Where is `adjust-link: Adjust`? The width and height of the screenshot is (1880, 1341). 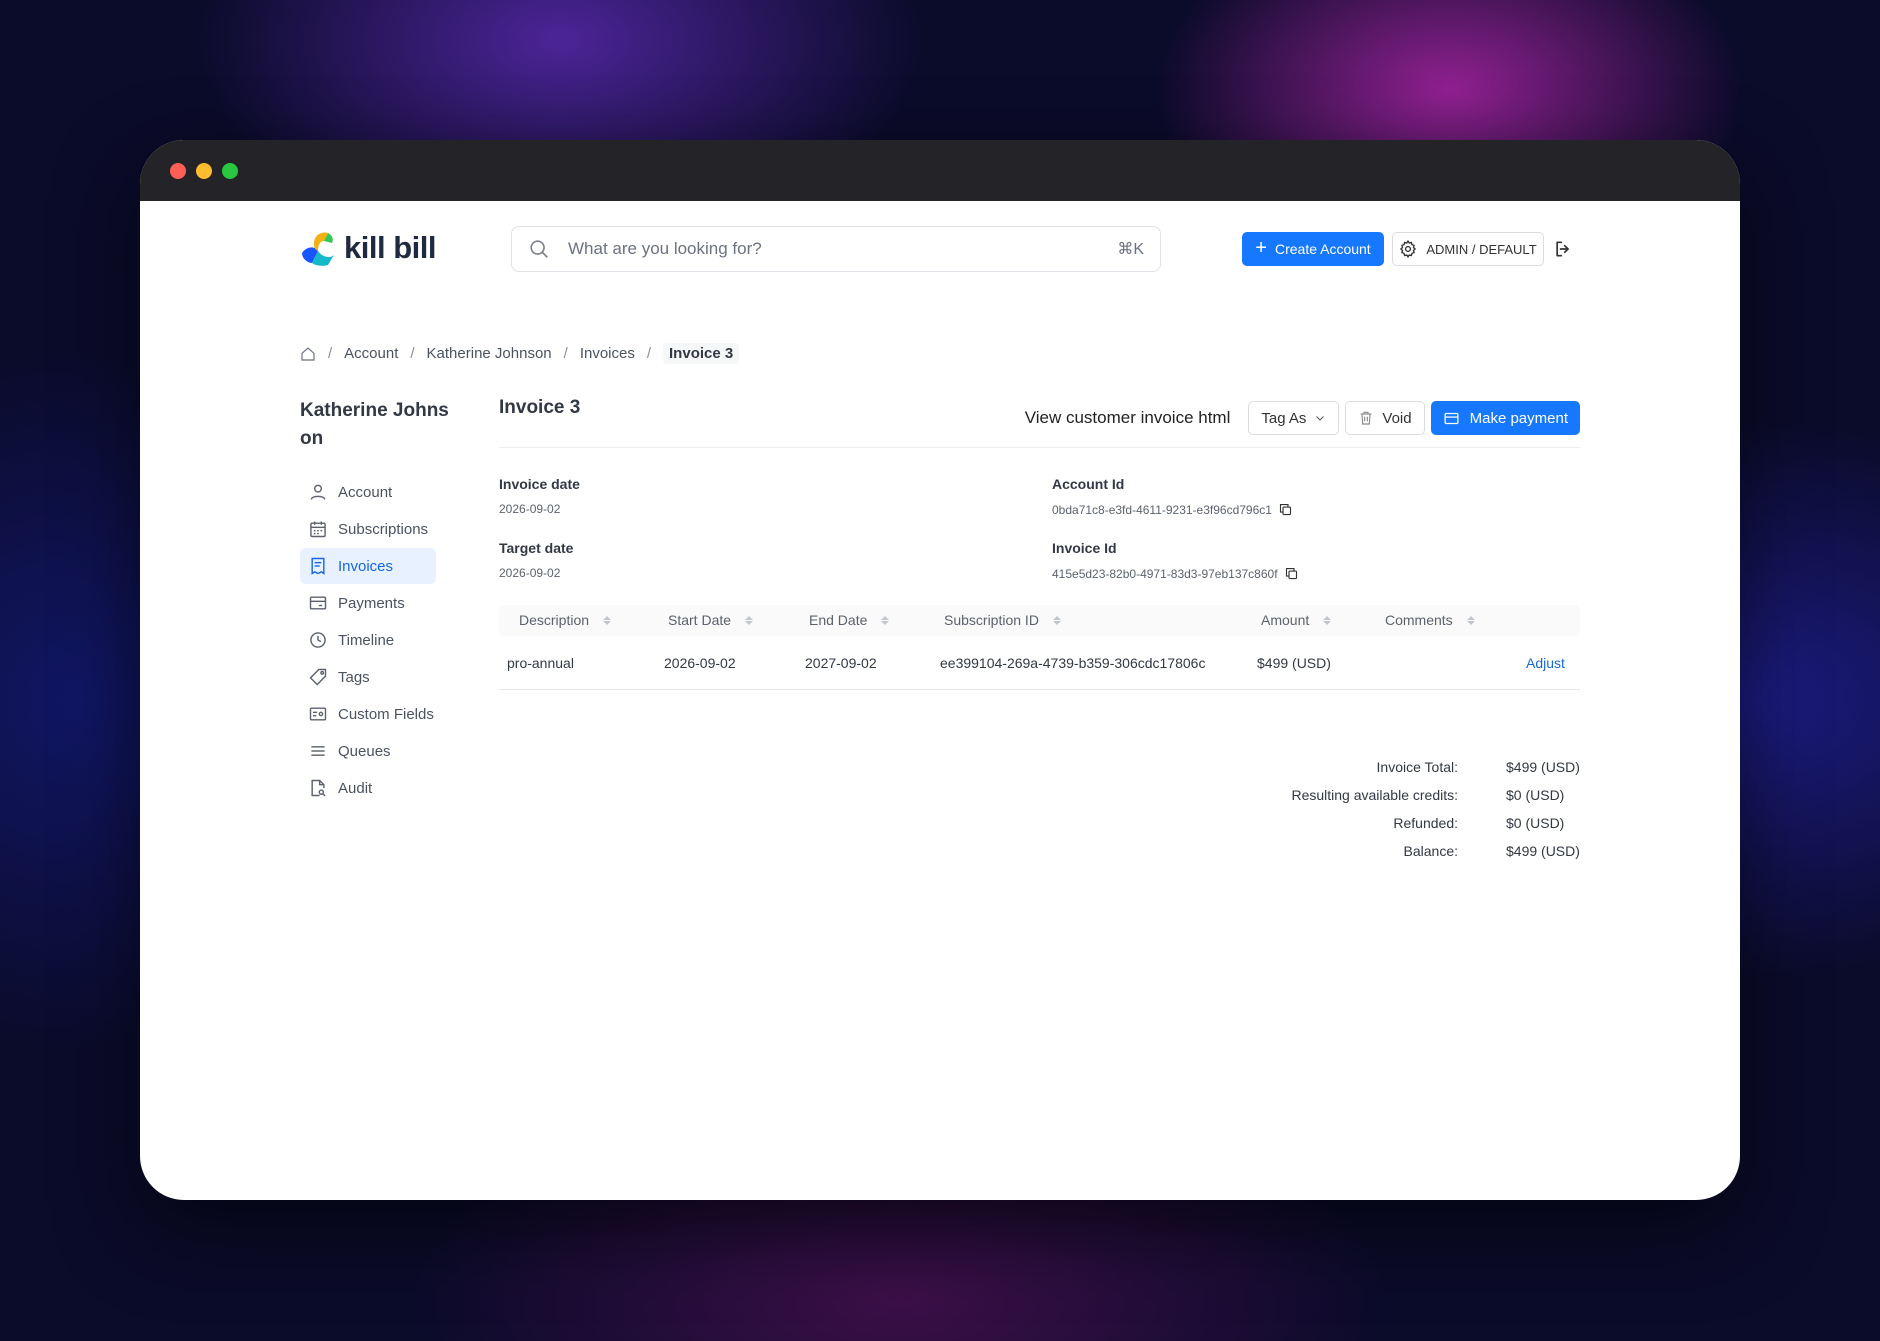
adjust-link: Adjust is located at coordinates (1545, 663).